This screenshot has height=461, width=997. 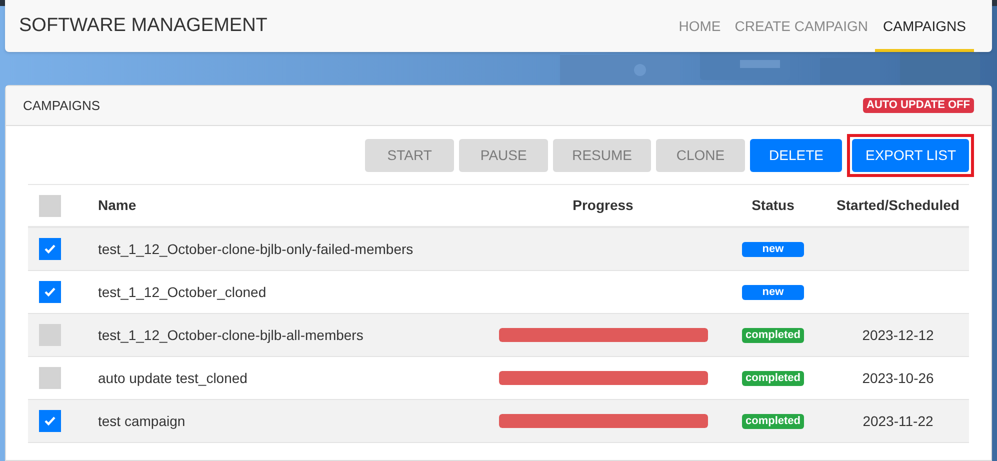 I want to click on campaign-name: test_1_12_October-clone-bjlb-only-failed-members, so click(x=256, y=249).